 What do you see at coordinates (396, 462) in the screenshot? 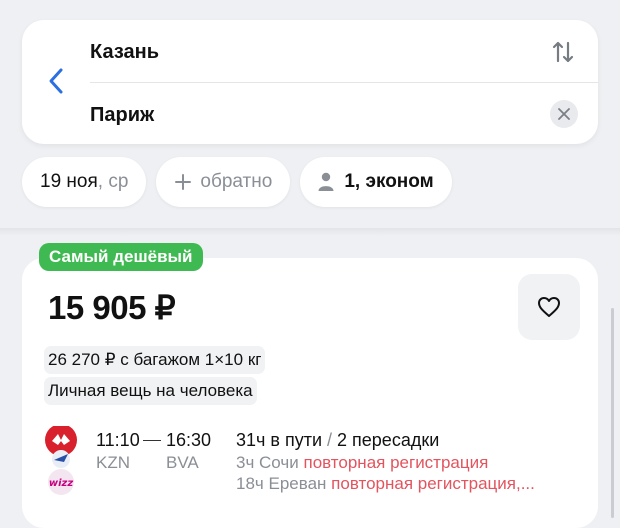
I see `stop-warning: повторная регистрация` at bounding box center [396, 462].